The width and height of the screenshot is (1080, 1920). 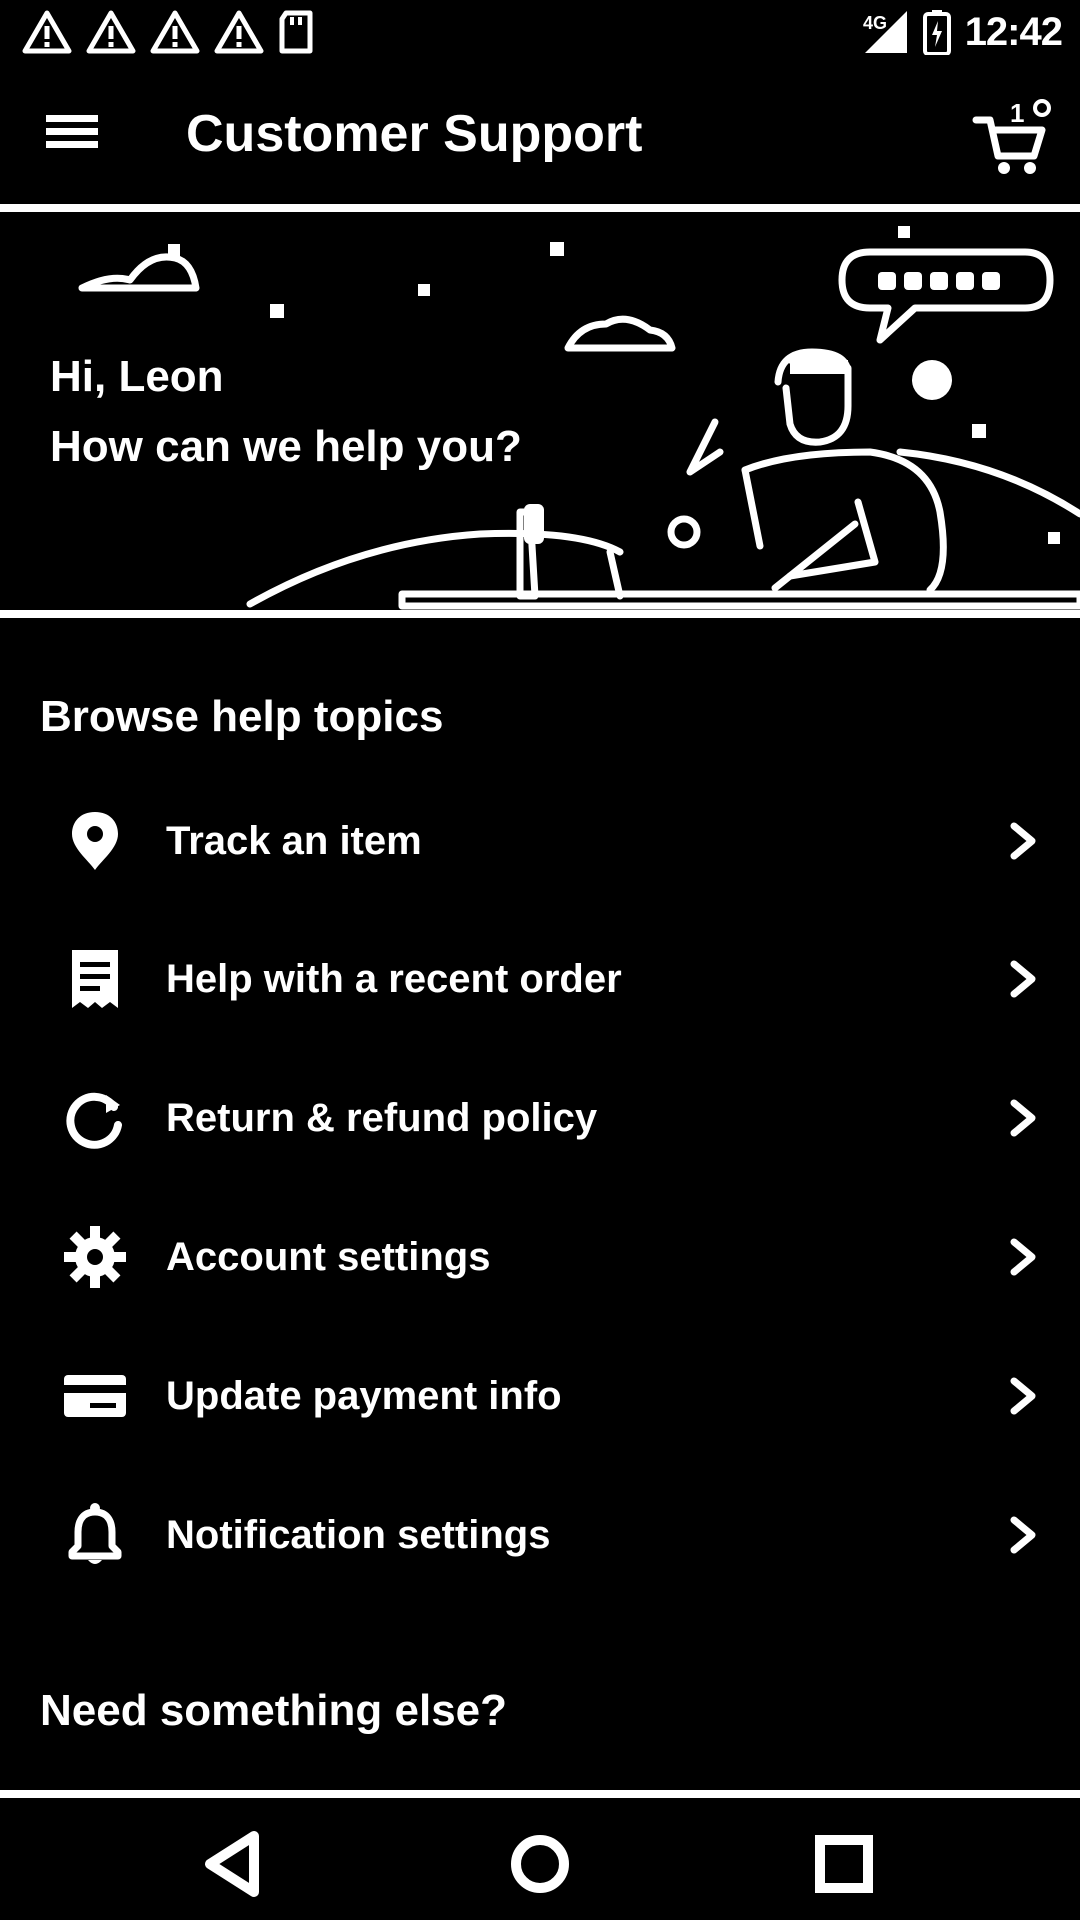 I want to click on help-topic-account-settings: Account settings, so click(x=540, y=1257).